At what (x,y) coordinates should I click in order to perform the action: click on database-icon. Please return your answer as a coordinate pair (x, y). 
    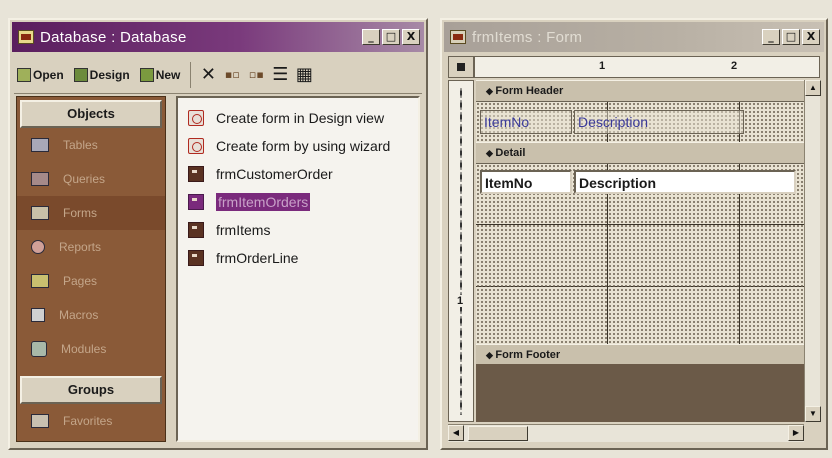
    Looking at the image, I should click on (26, 37).